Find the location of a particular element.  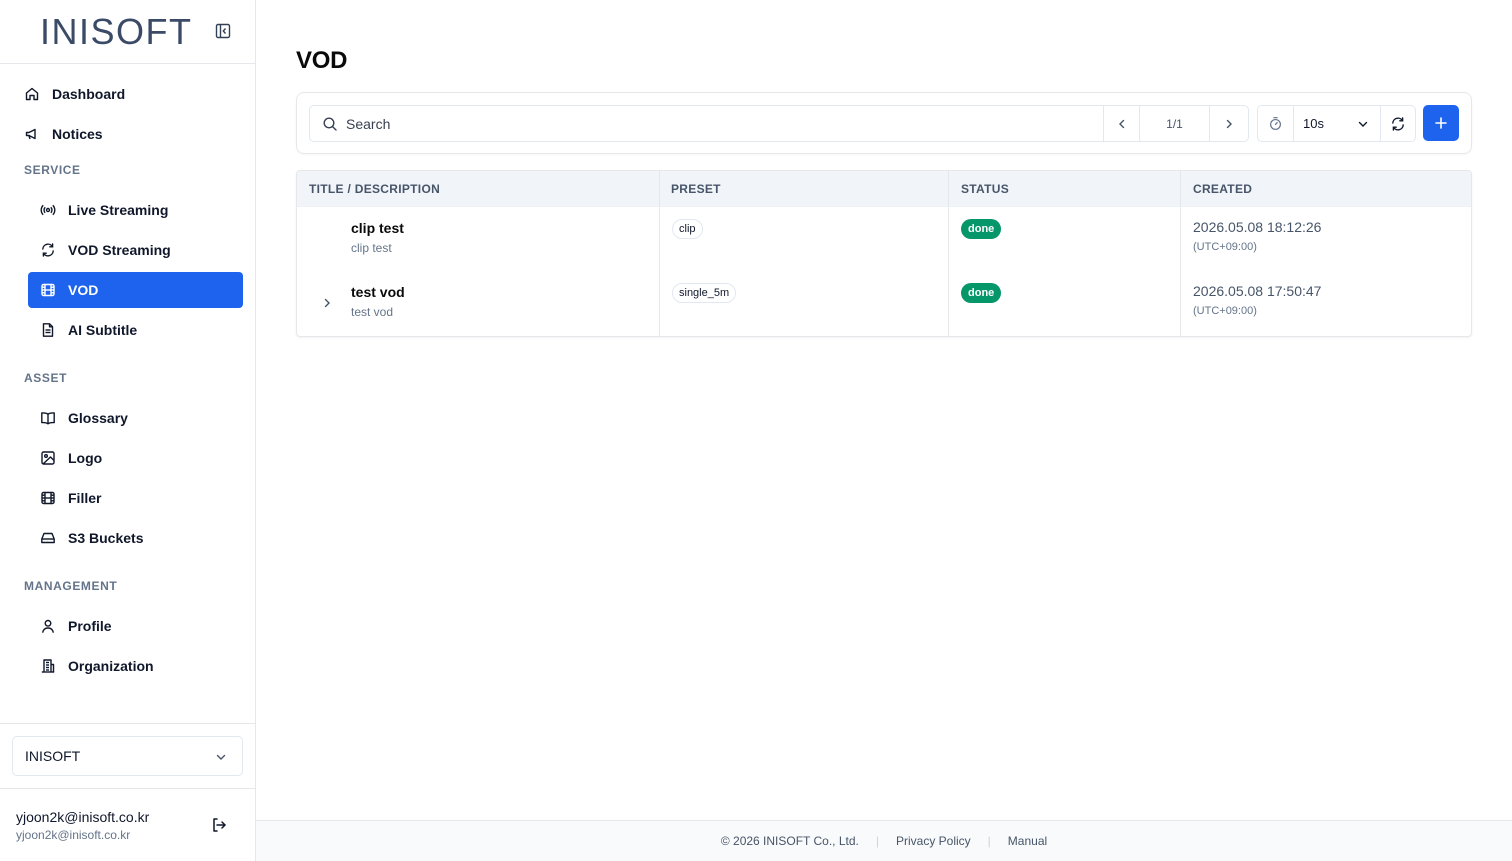

chevron-left-icon is located at coordinates (1121, 123).